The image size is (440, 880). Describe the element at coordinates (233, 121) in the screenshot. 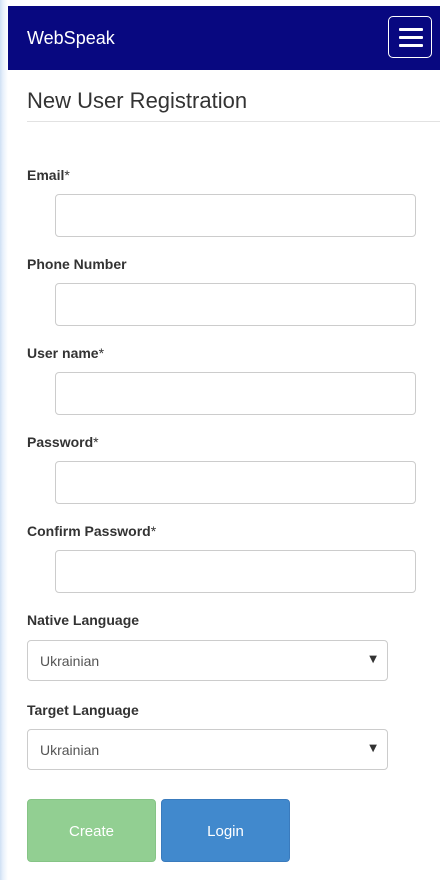

I see `title-divider` at that location.